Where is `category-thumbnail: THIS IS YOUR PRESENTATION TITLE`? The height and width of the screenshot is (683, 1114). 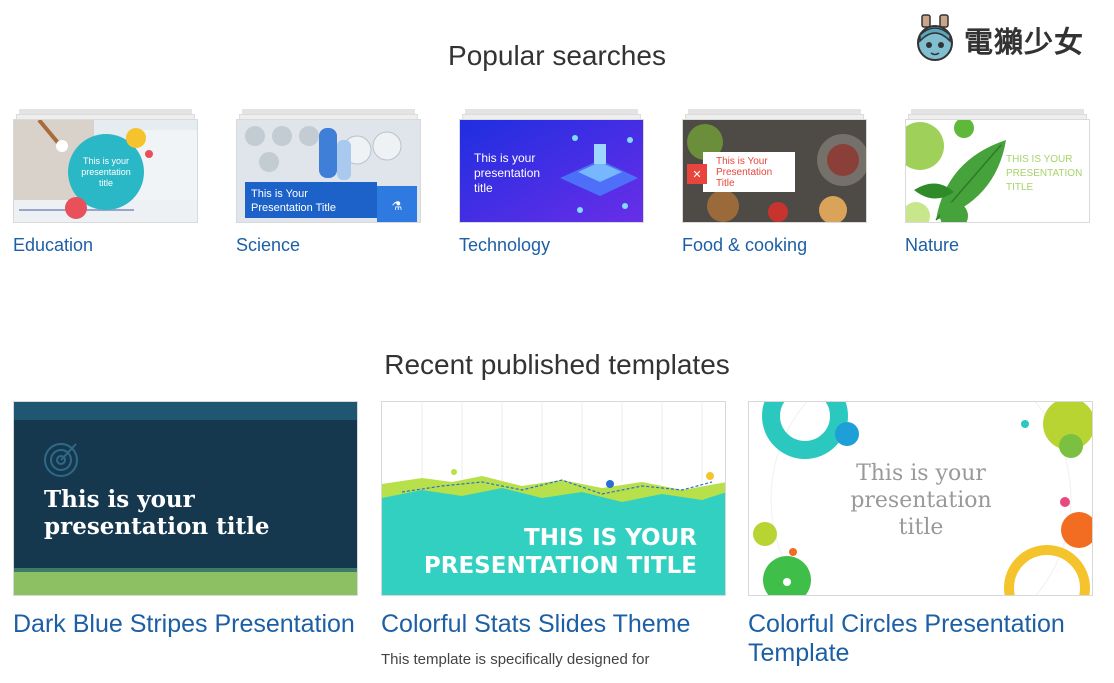
category-thumbnail: THIS IS YOUR PRESENTATION TITLE is located at coordinates (997, 171).